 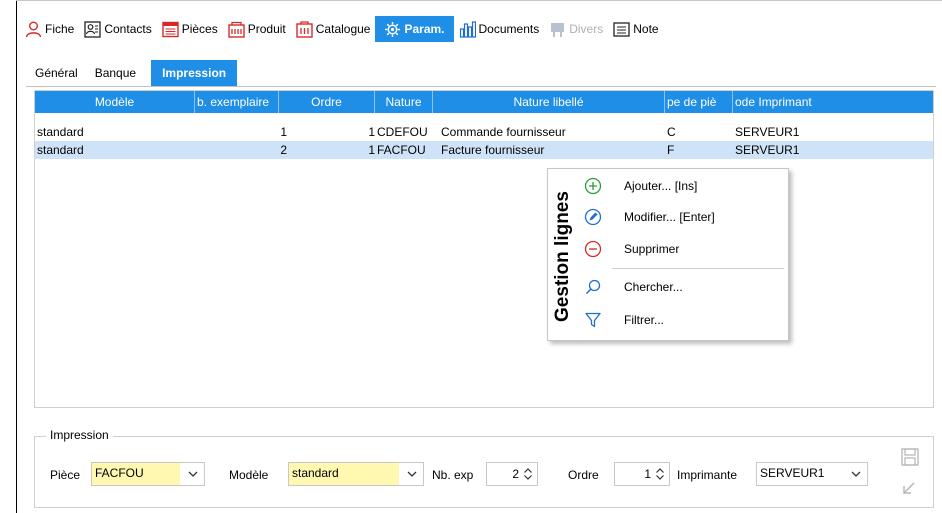 I want to click on col-type-piece-header: pe de piè, so click(x=699, y=102).